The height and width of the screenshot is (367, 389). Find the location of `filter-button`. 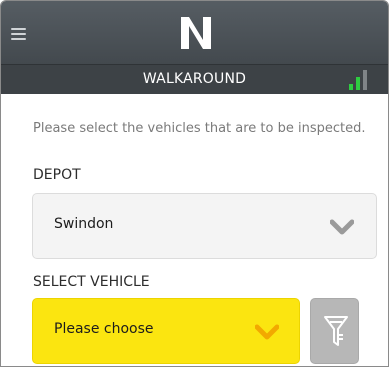

filter-button is located at coordinates (334, 331).